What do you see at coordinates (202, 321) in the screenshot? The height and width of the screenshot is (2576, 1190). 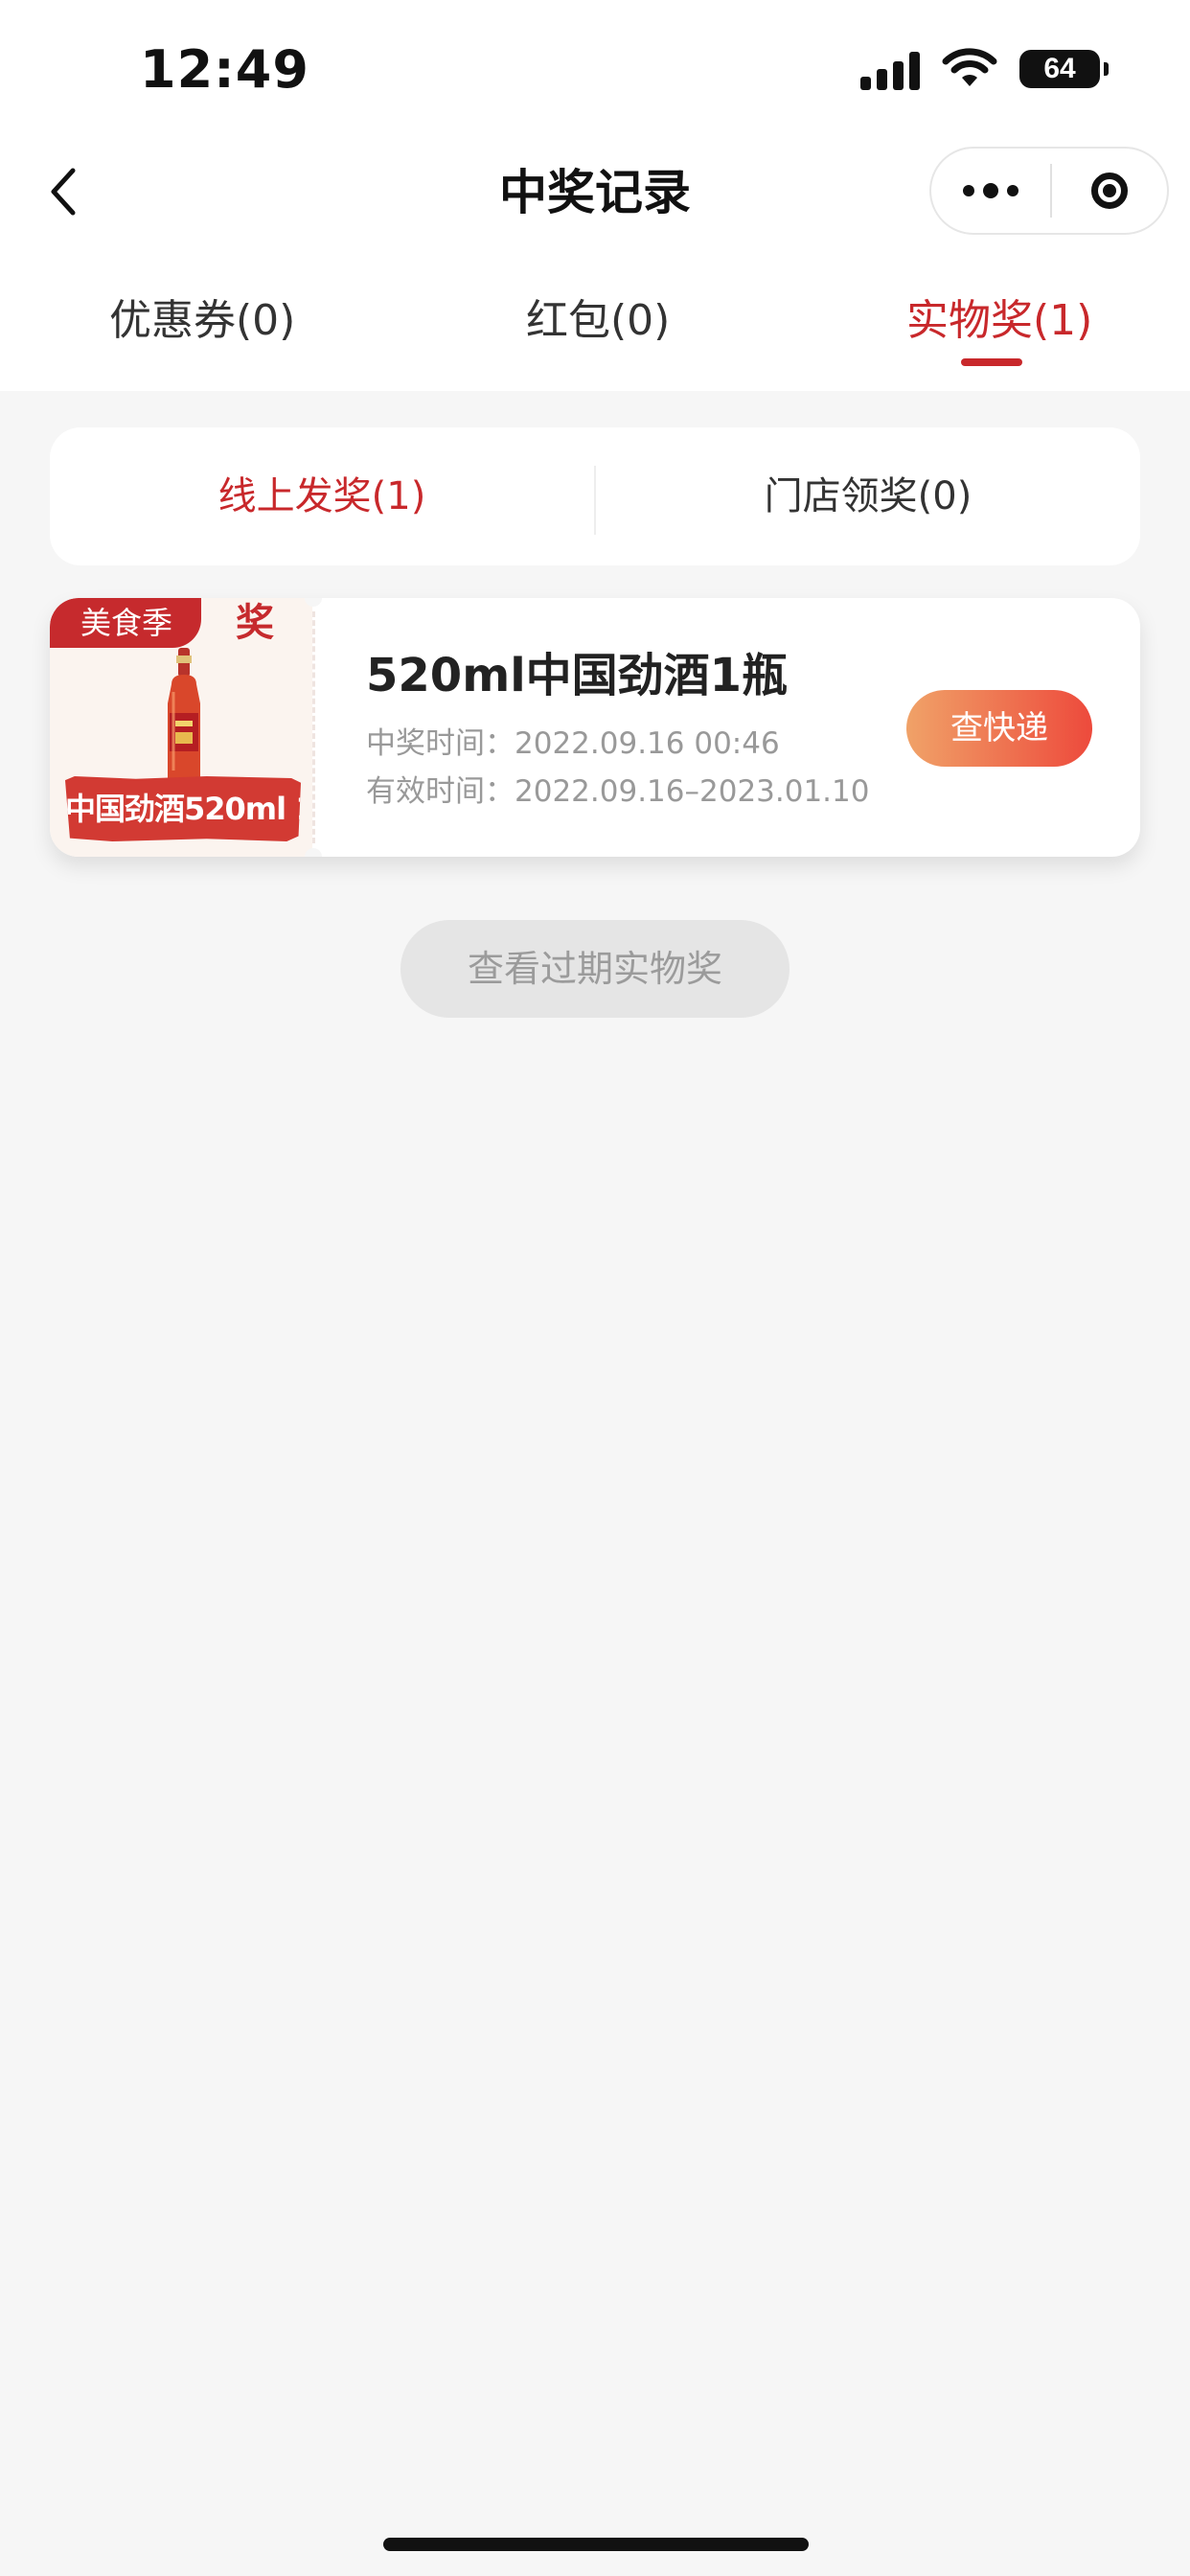 I see `tab-coupons: 优惠券(0)` at bounding box center [202, 321].